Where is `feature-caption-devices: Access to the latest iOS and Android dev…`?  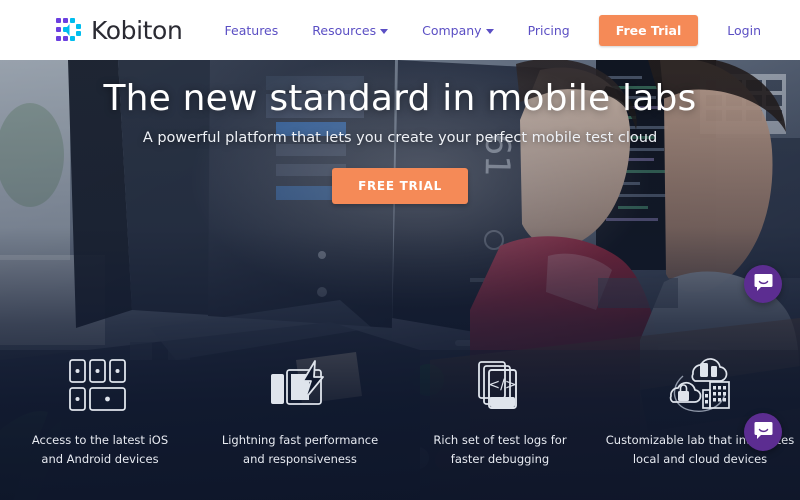 feature-caption-devices: Access to the latest iOS and Android dev… is located at coordinates (100, 450).